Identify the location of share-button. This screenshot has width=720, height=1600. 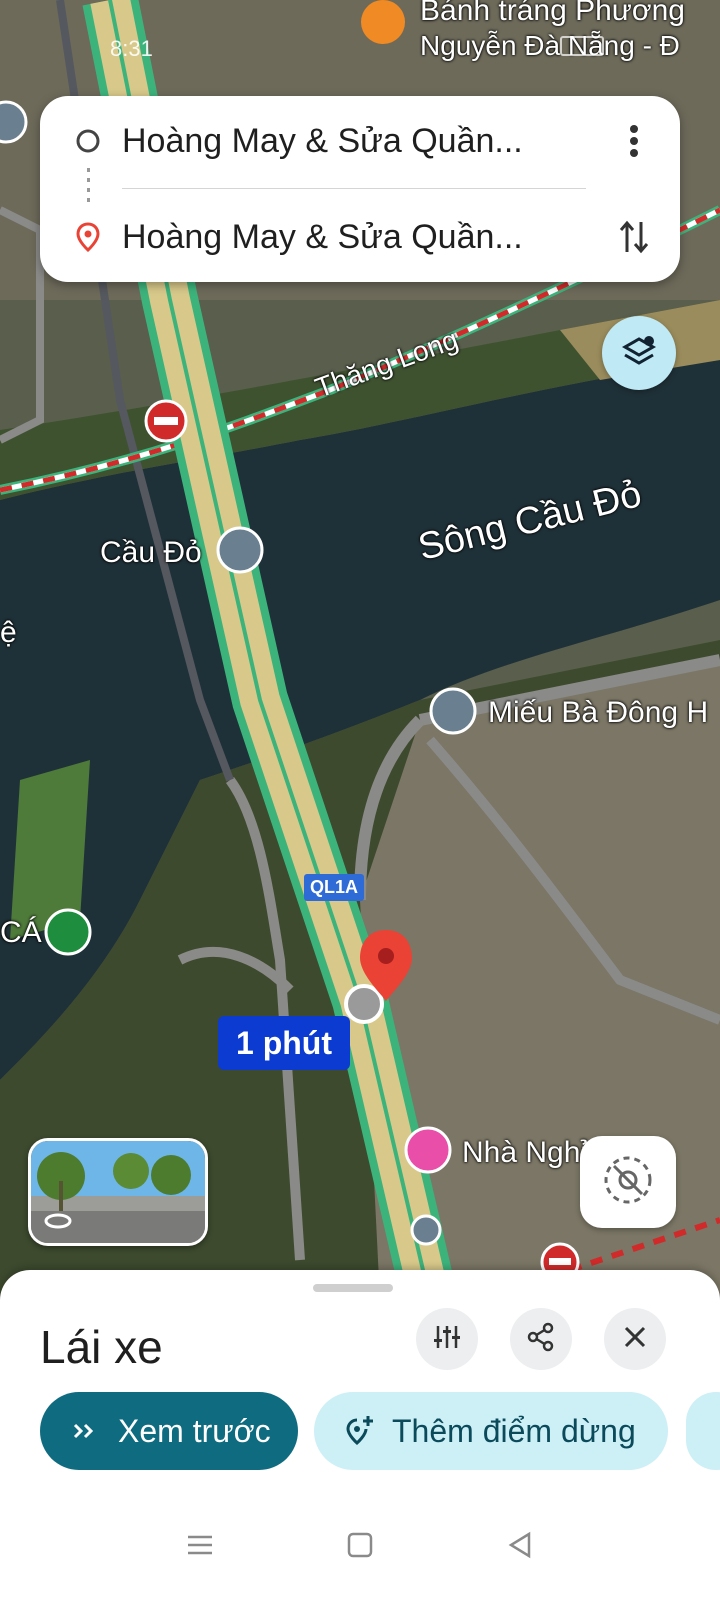
(541, 1339).